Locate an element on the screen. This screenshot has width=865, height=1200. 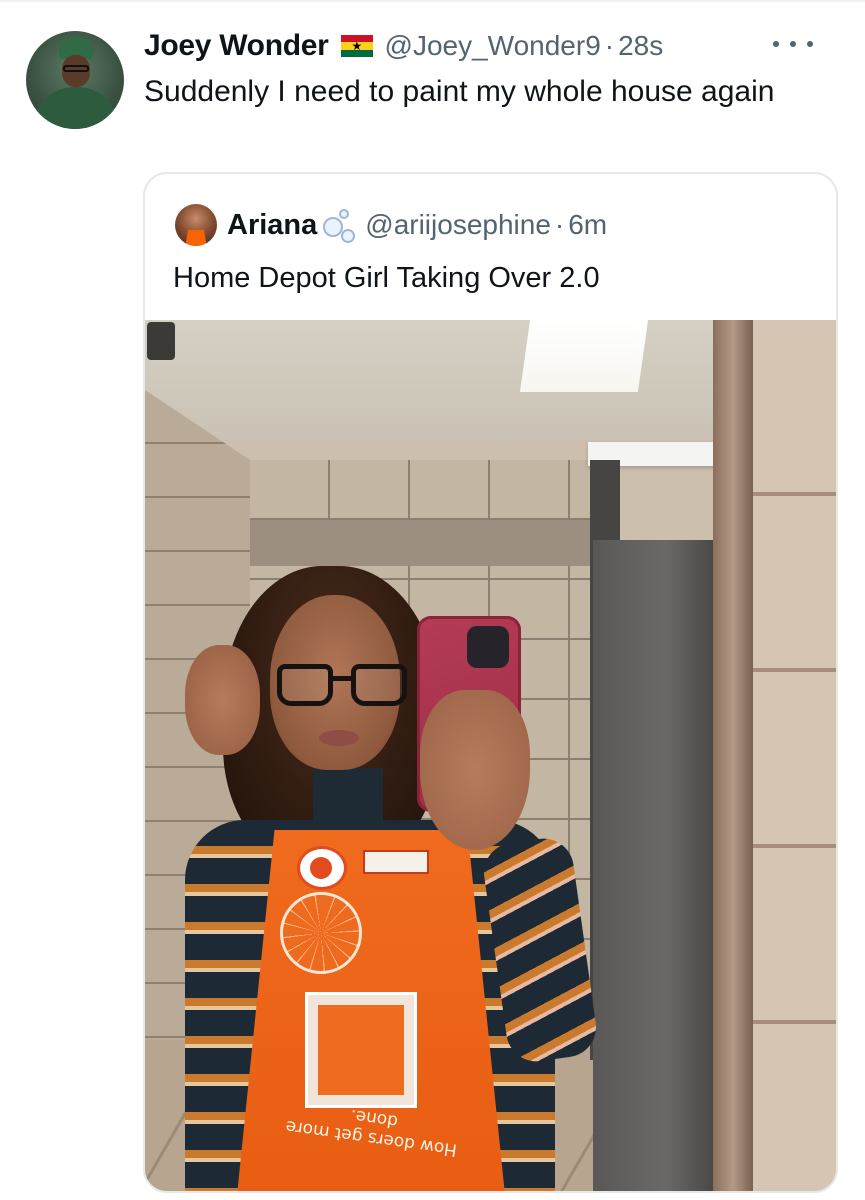
photo-glasses is located at coordinates (343, 687).